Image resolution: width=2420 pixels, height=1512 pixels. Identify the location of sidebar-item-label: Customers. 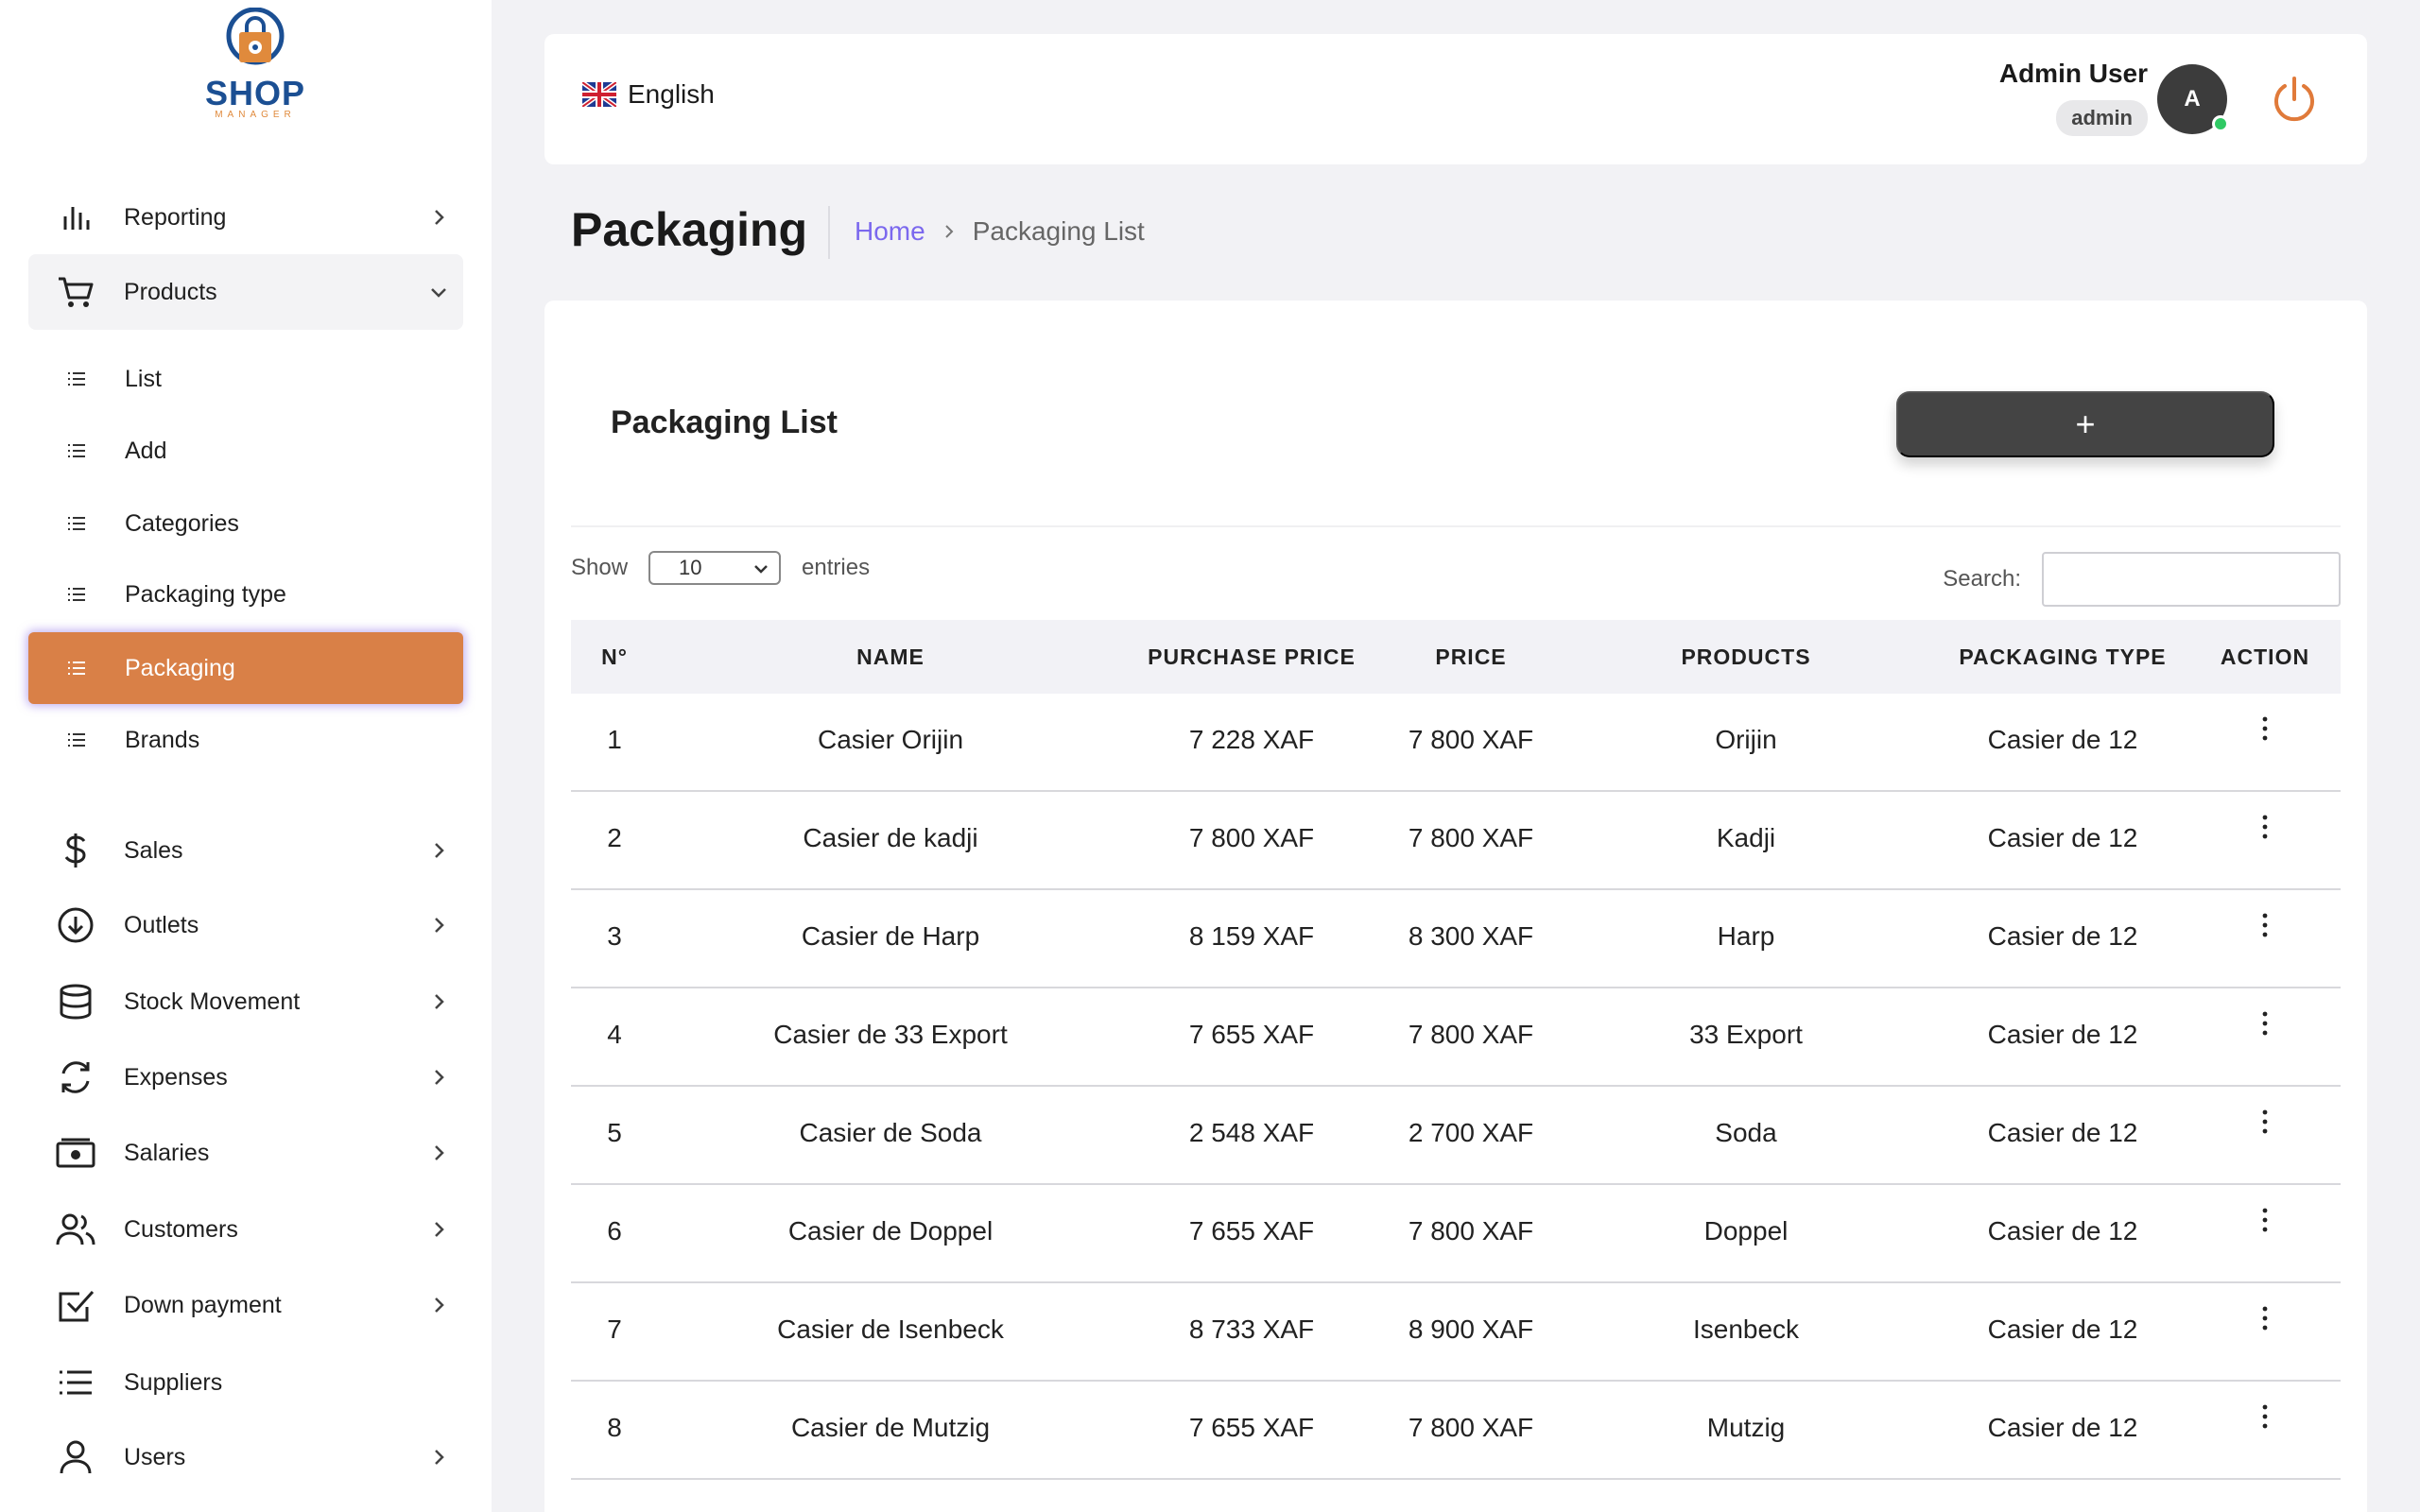
(181, 1229).